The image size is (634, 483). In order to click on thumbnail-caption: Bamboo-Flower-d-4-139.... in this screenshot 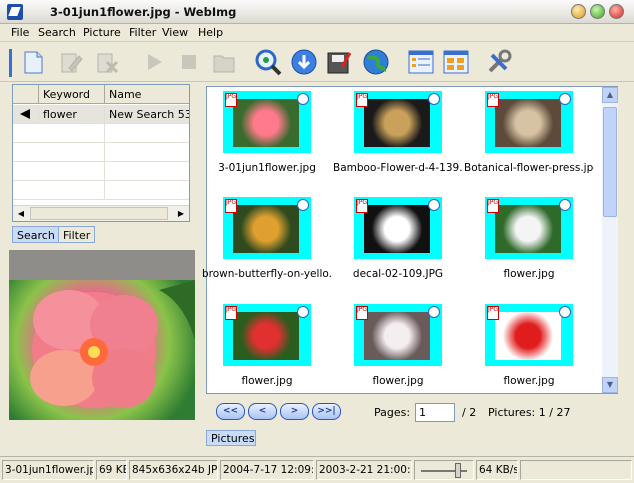, I will do `click(398, 168)`.